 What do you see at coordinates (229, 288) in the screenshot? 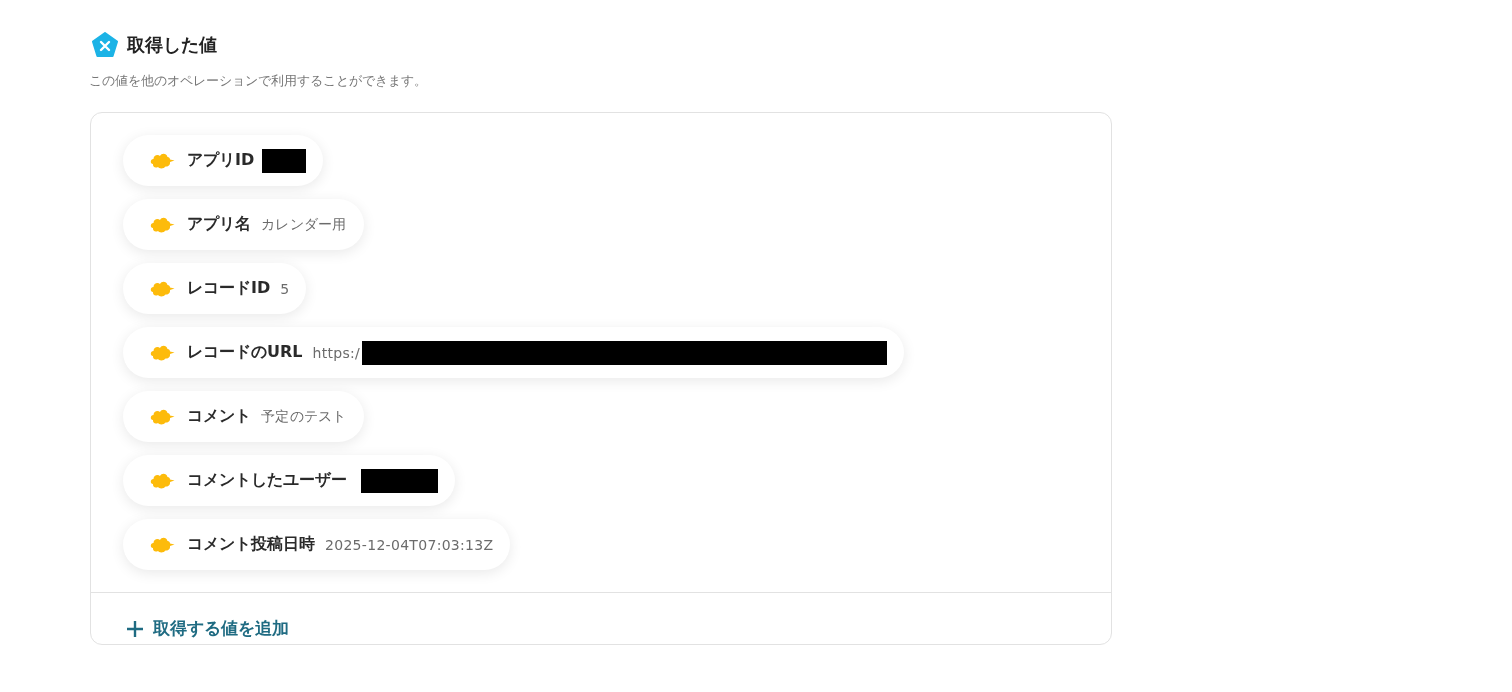
I see `value-label: レコードID` at bounding box center [229, 288].